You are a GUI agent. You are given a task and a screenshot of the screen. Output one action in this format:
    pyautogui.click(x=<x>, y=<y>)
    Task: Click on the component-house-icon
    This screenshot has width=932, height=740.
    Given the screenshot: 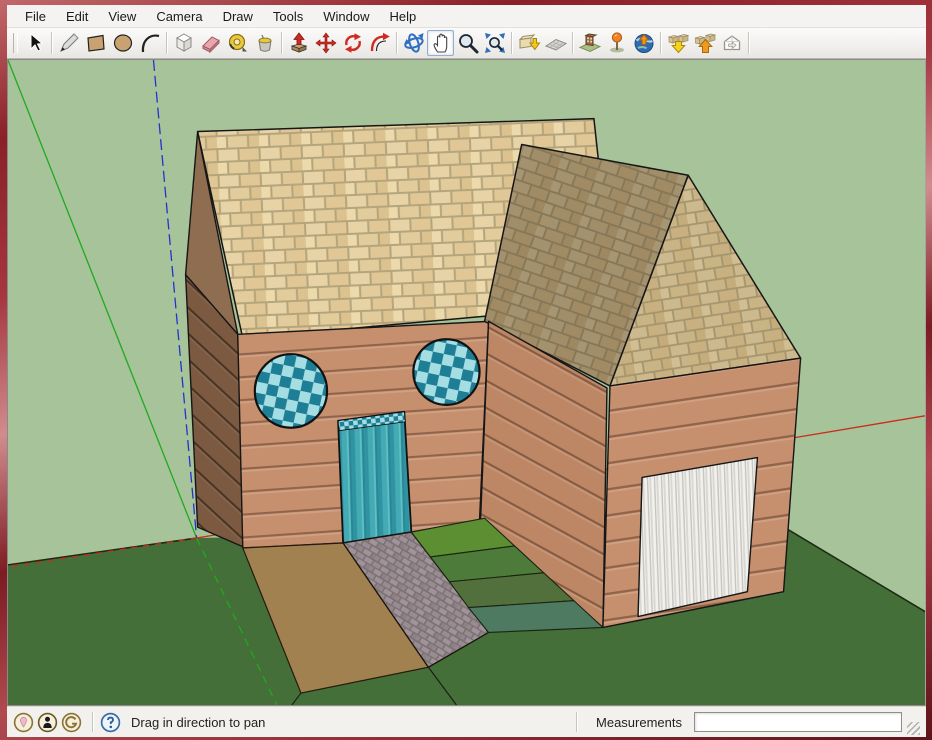 What is the action you would take?
    pyautogui.click(x=731, y=43)
    